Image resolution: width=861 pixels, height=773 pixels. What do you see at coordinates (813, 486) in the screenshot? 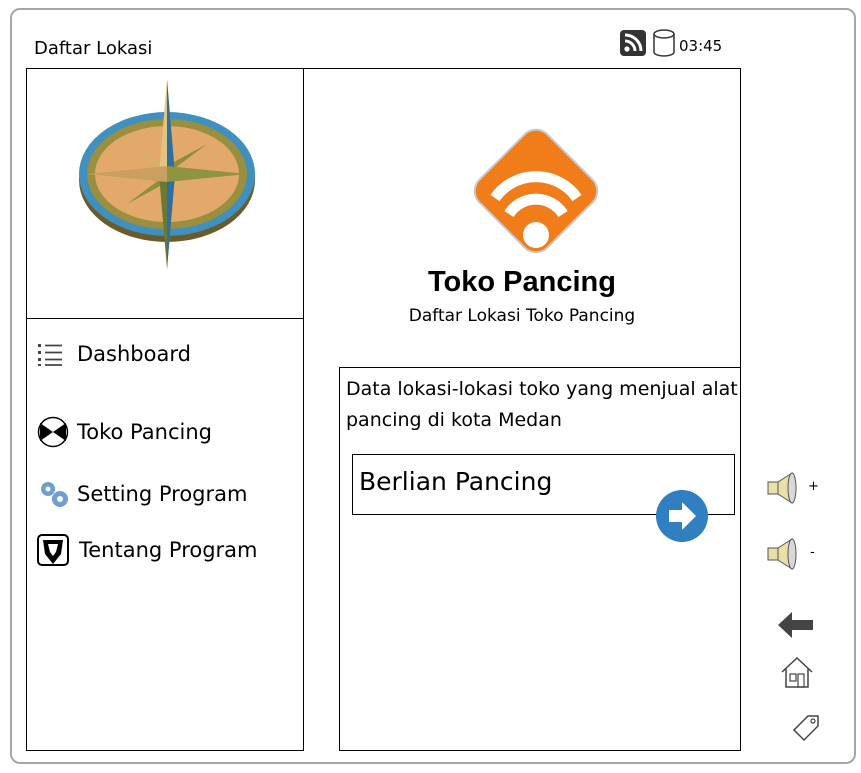
I see `volume-up-label: +` at bounding box center [813, 486].